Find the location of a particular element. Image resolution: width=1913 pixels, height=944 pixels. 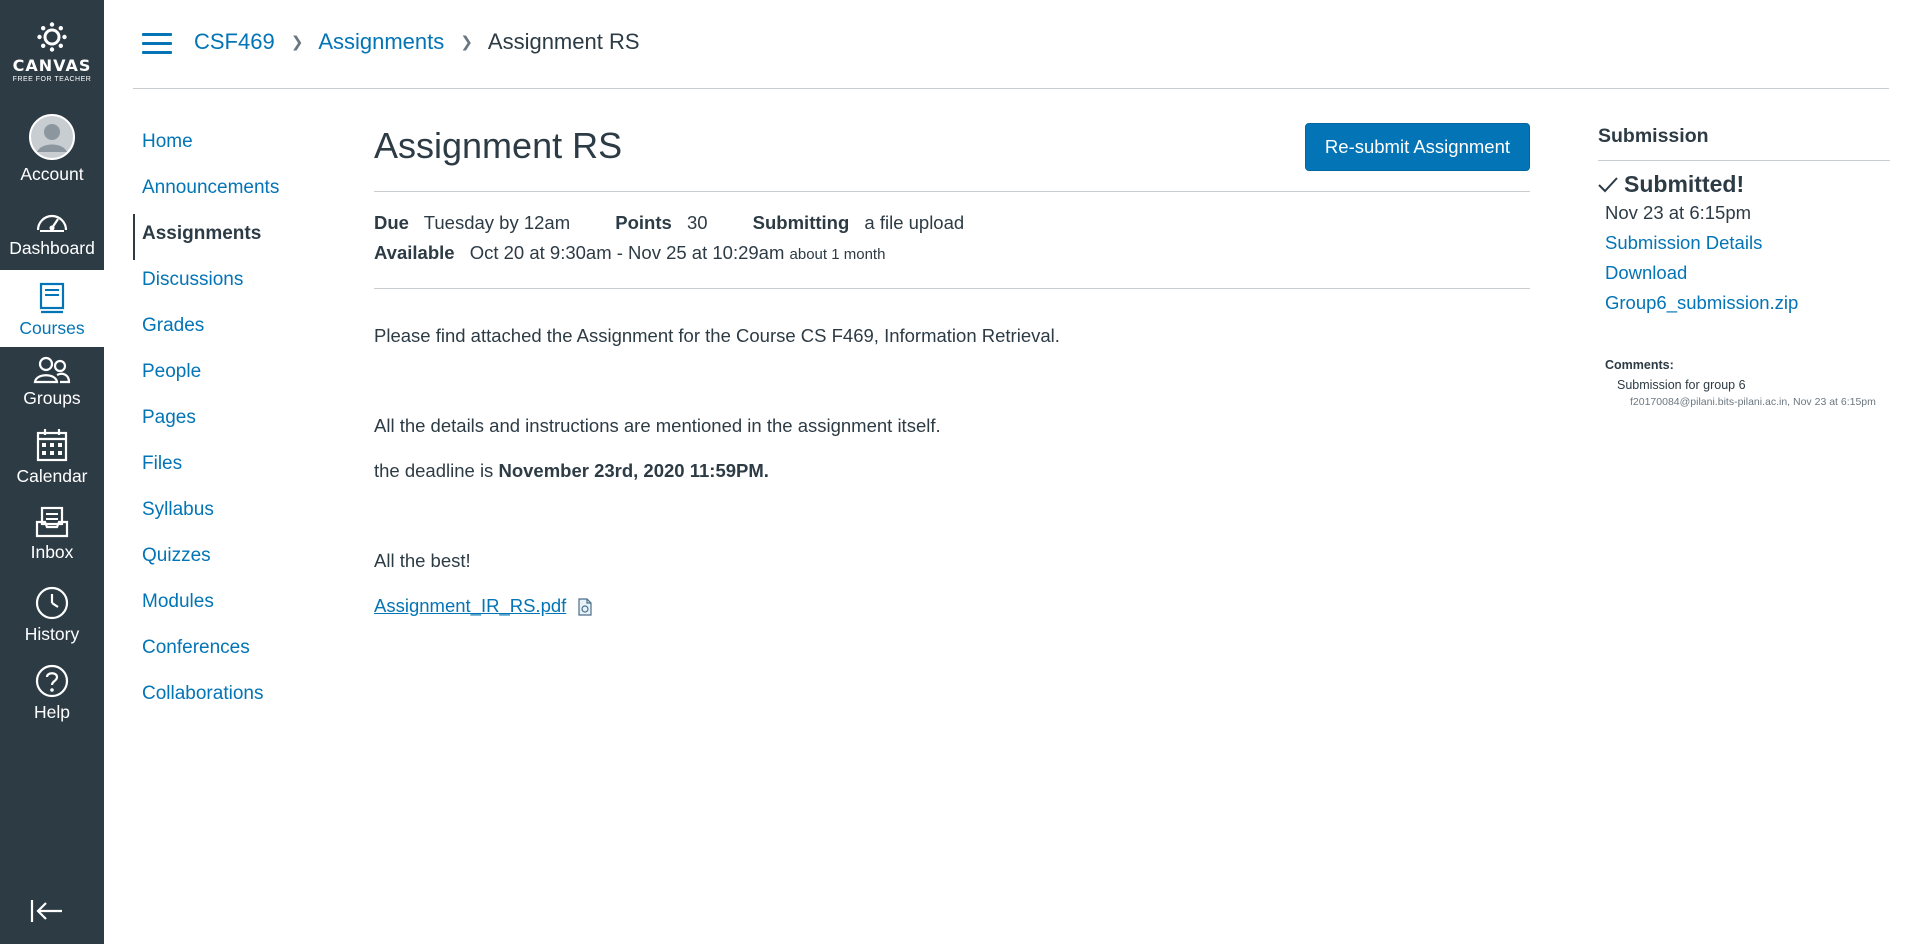

collapse-arrow-icon is located at coordinates (46, 911).